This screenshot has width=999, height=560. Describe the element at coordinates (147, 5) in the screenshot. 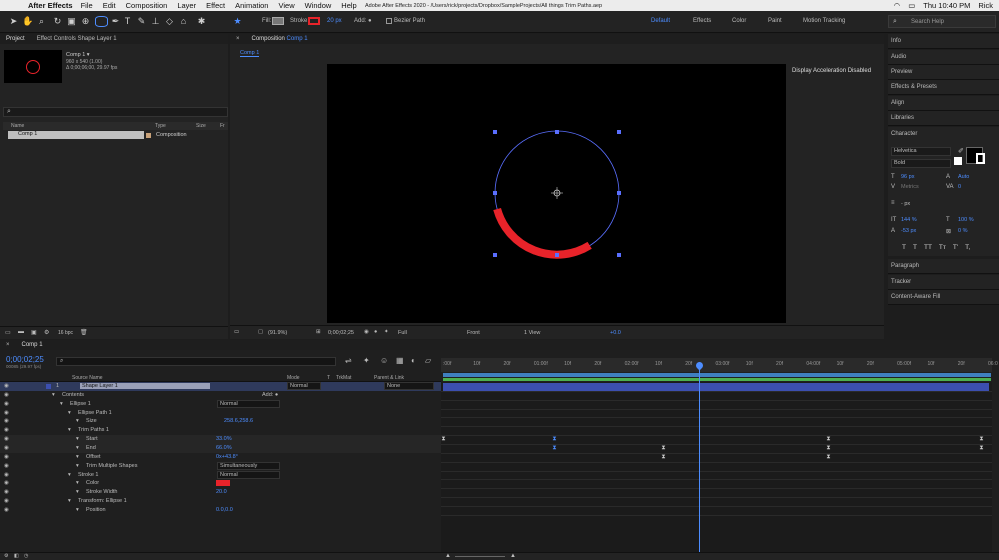

I see `menu-composition: Composition` at that location.